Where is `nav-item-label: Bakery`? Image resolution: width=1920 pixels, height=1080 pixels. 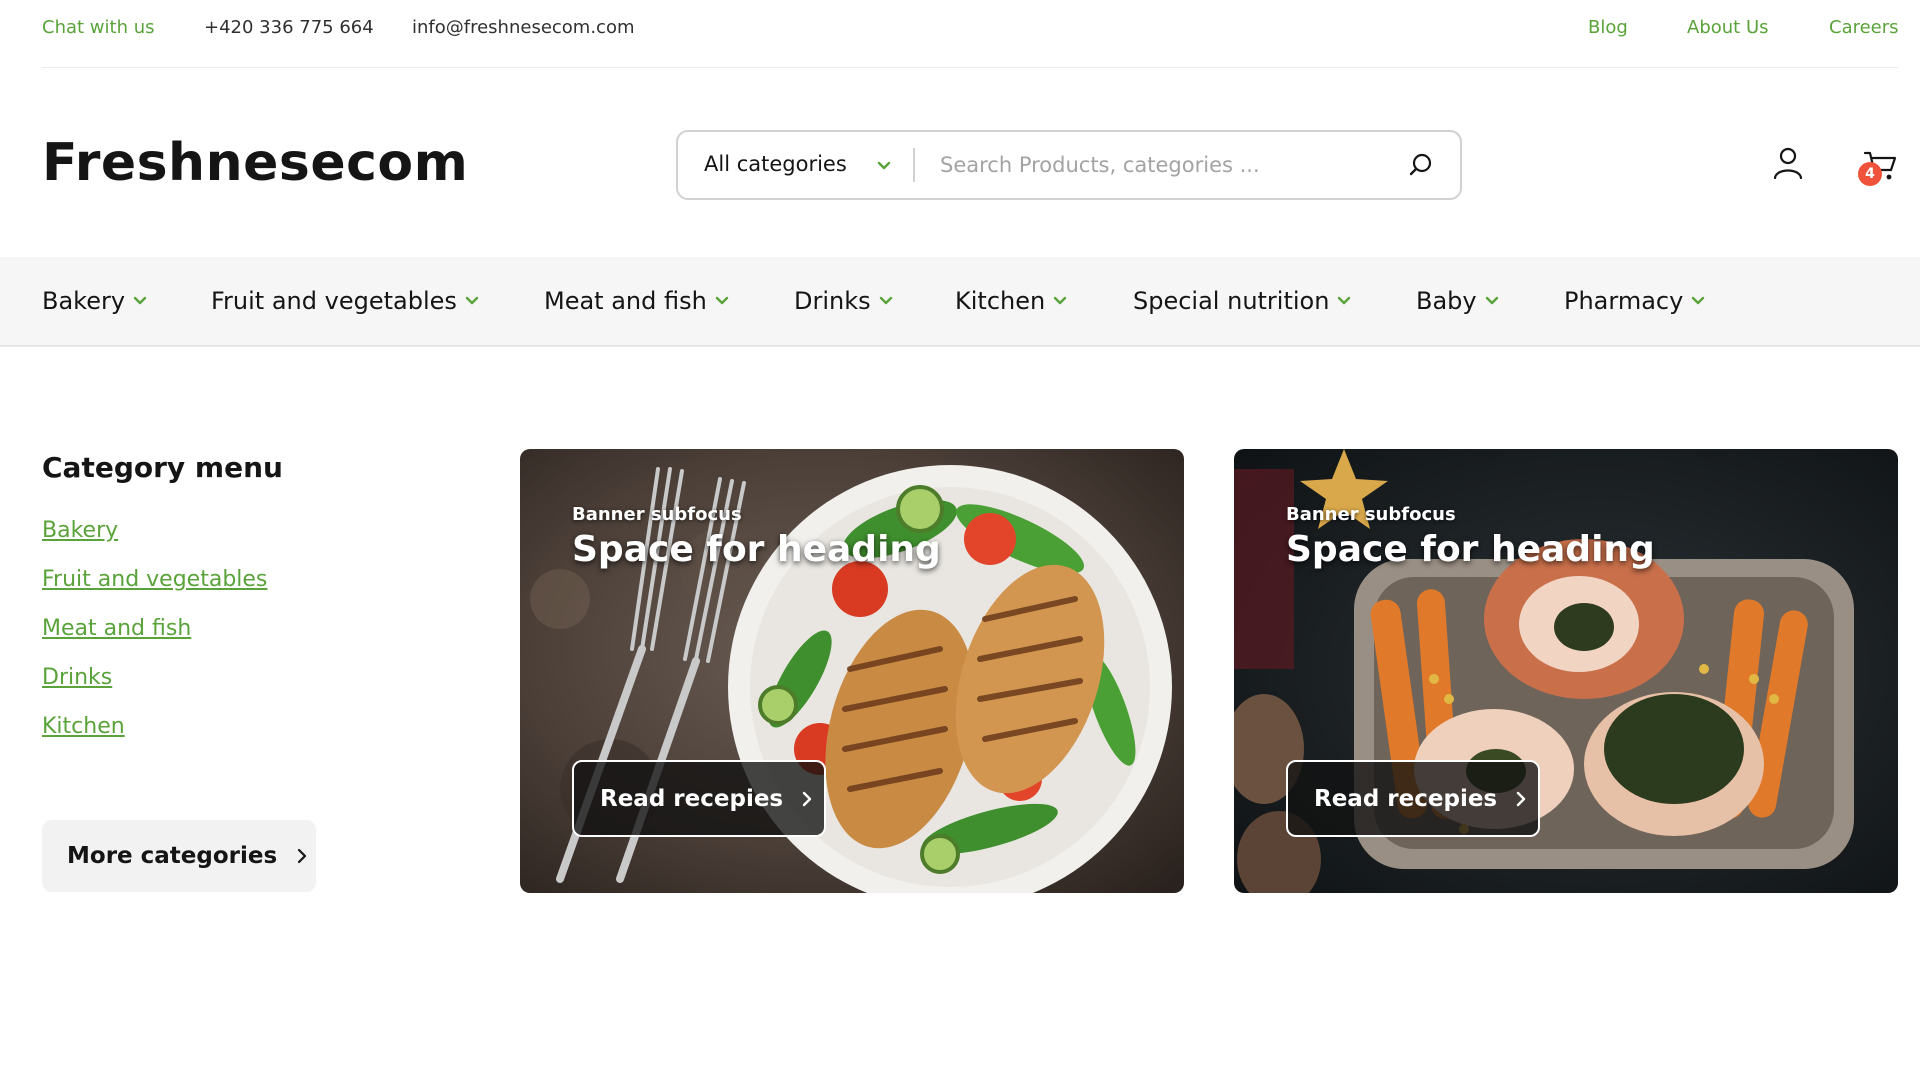 nav-item-label: Bakery is located at coordinates (84, 301).